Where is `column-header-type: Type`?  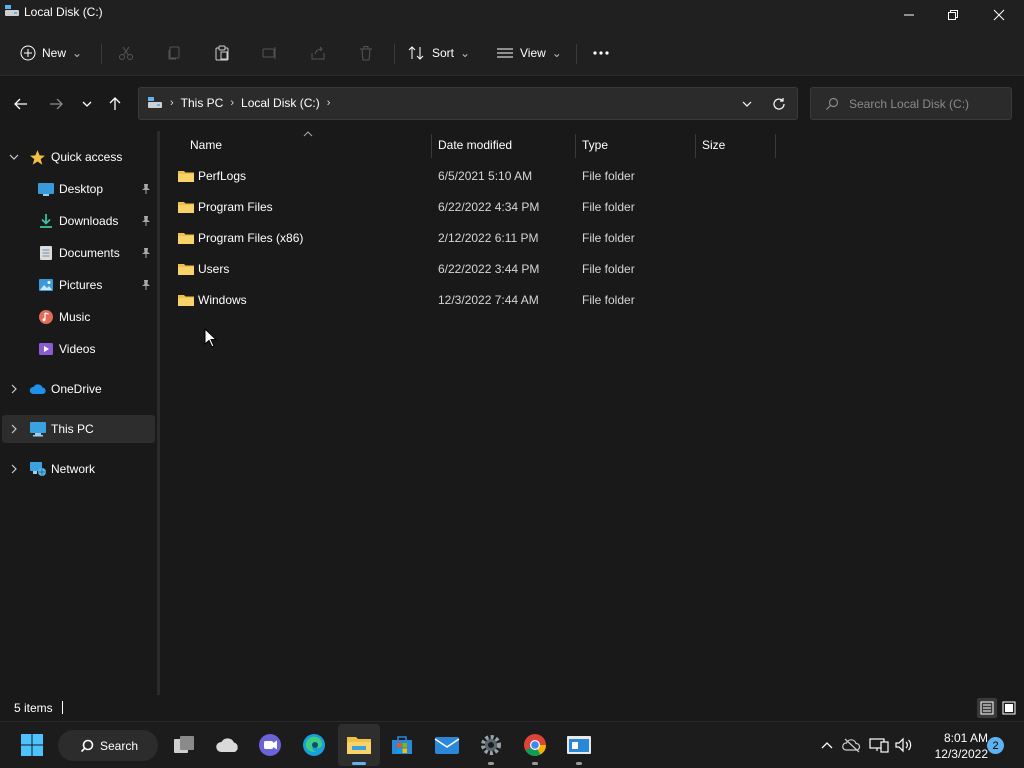
column-header-type: Type is located at coordinates (595, 145).